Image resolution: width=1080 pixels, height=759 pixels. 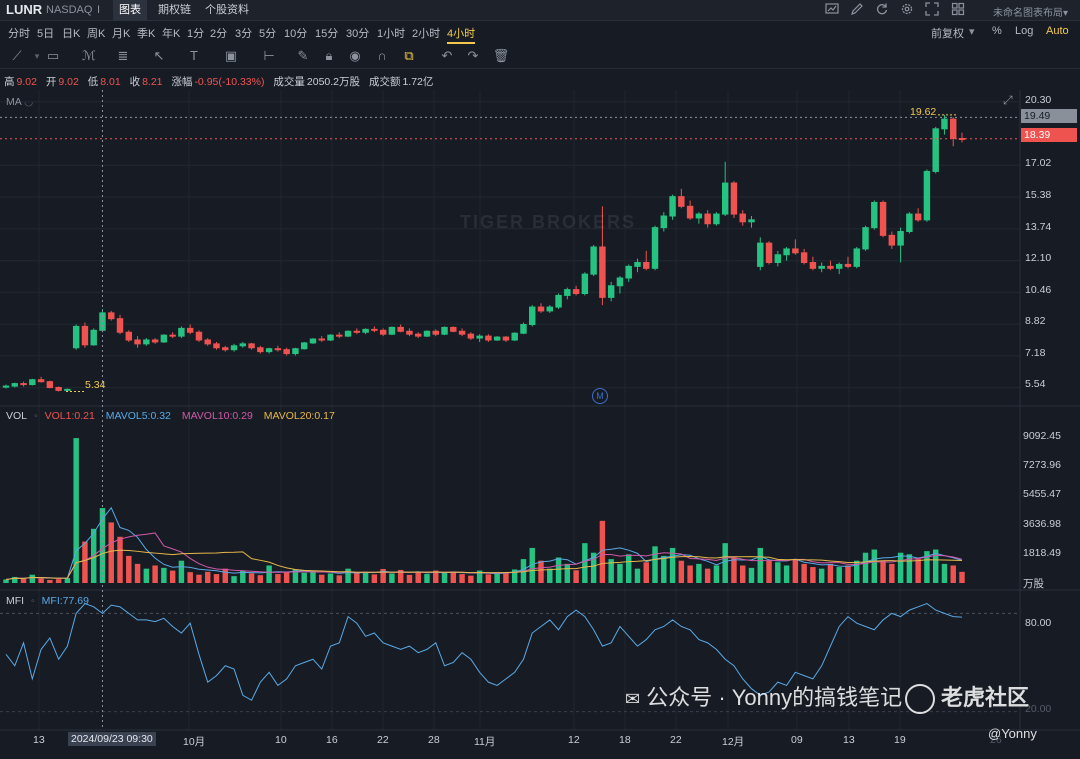 I want to click on auto-scale-toggle: Auto, so click(x=1057, y=31).